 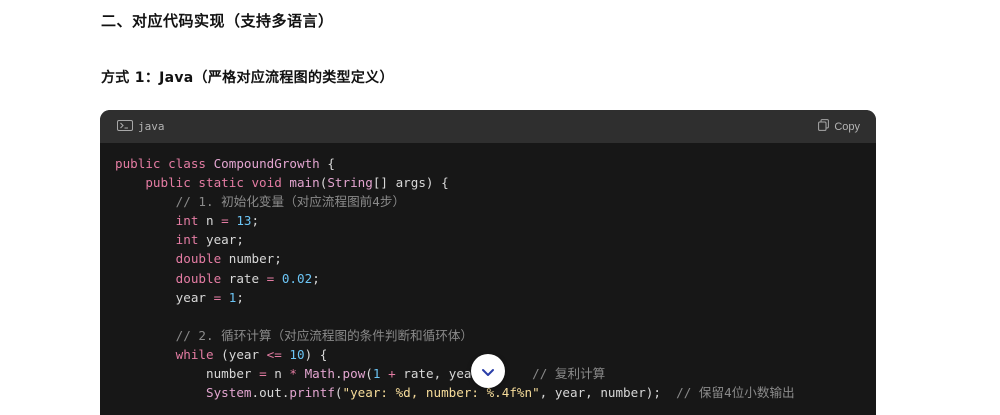 I want to click on terminal-icon, so click(x=125, y=126).